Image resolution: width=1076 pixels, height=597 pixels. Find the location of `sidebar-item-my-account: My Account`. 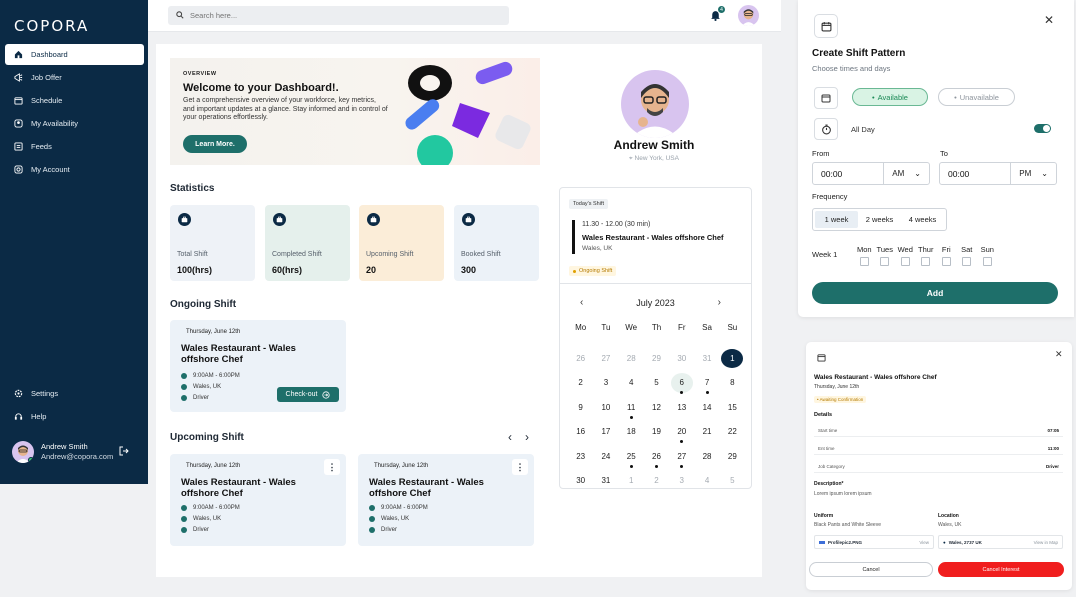

sidebar-item-my-account: My Account is located at coordinates (74, 169).